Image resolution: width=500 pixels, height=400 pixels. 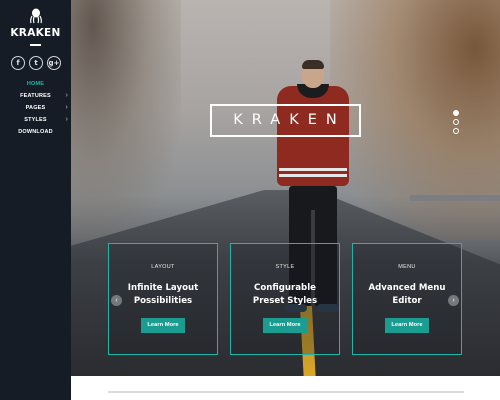 I want to click on content-section, so click(x=285, y=388).